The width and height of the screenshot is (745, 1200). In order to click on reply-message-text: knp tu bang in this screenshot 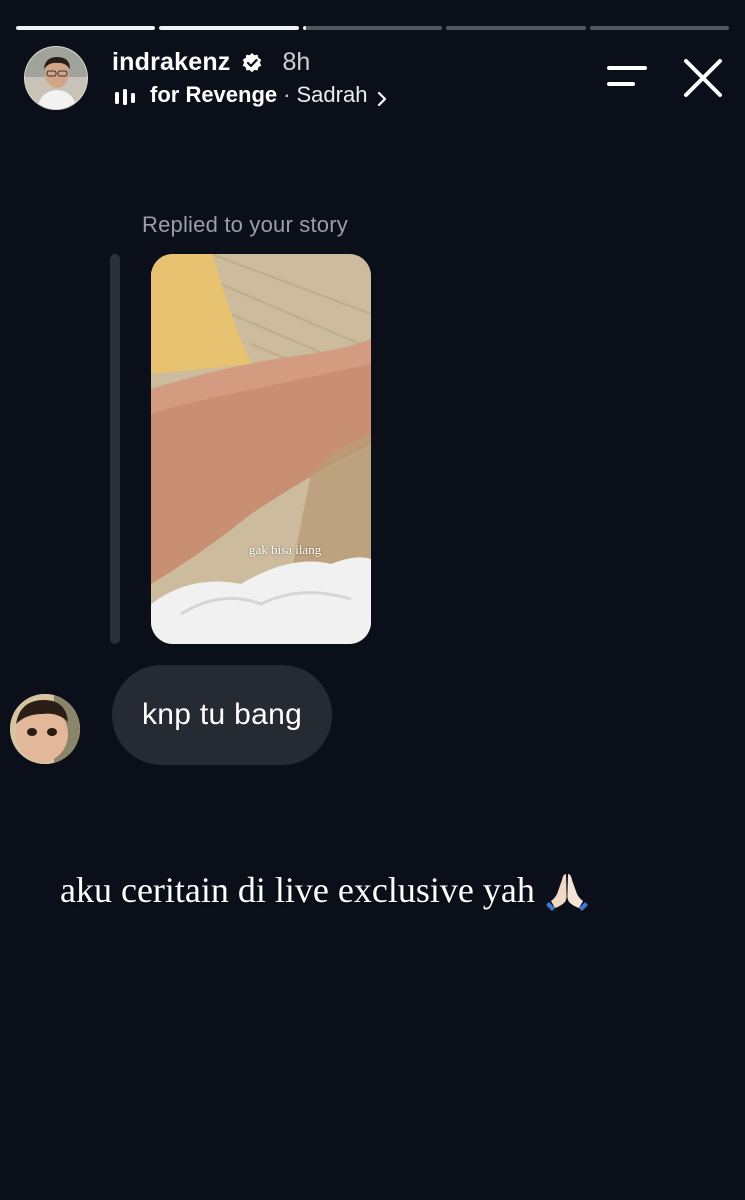, I will do `click(222, 714)`.